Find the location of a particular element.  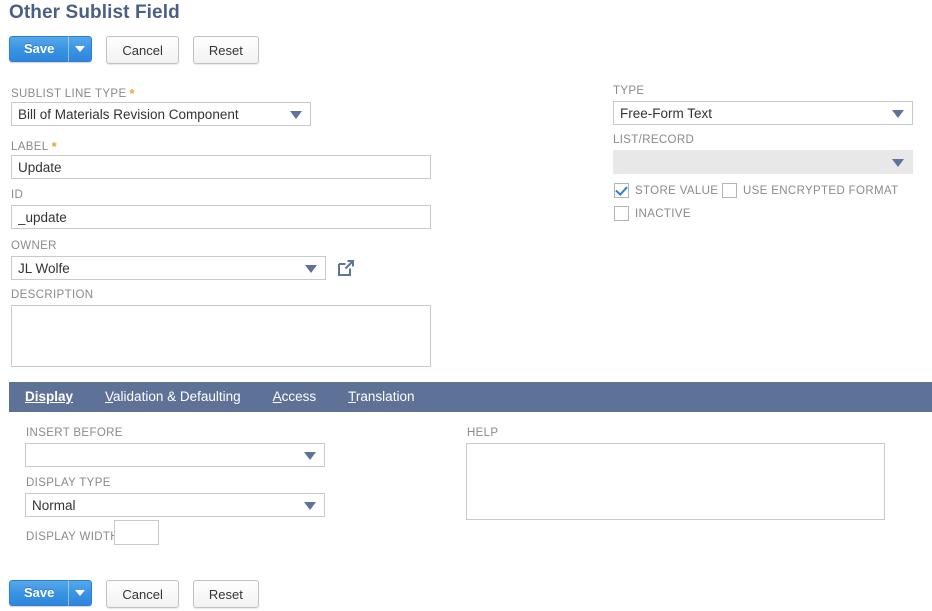

owner-field-label: OWNER is located at coordinates (34, 246).